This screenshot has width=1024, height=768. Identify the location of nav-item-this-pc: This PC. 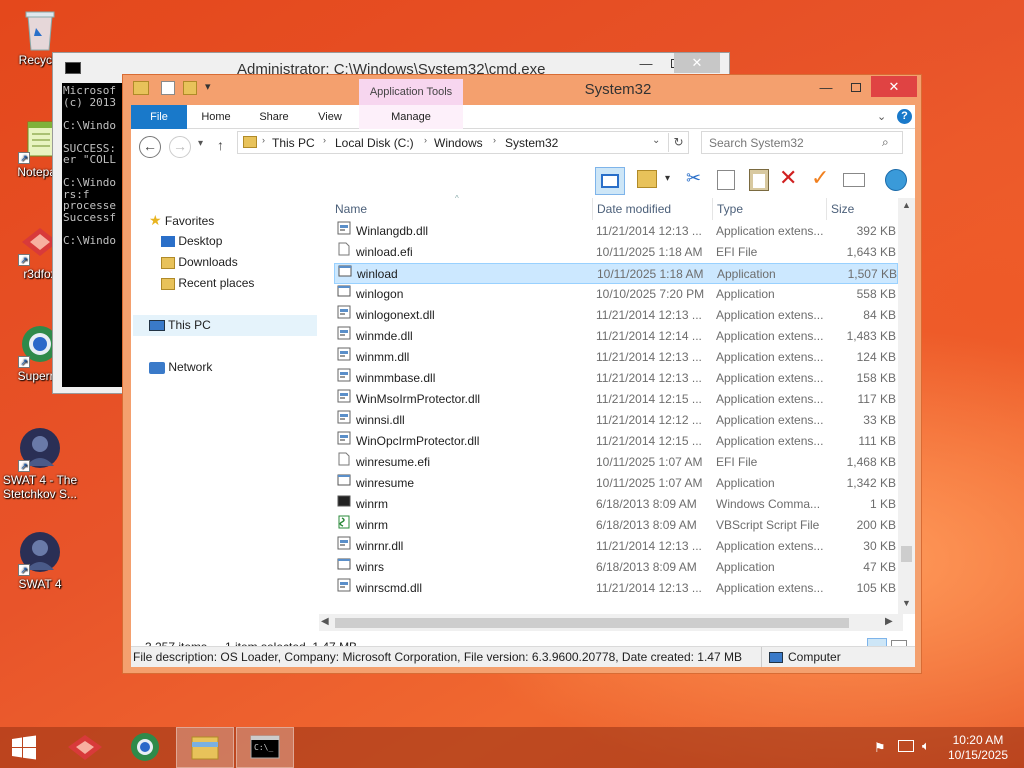
(225, 325).